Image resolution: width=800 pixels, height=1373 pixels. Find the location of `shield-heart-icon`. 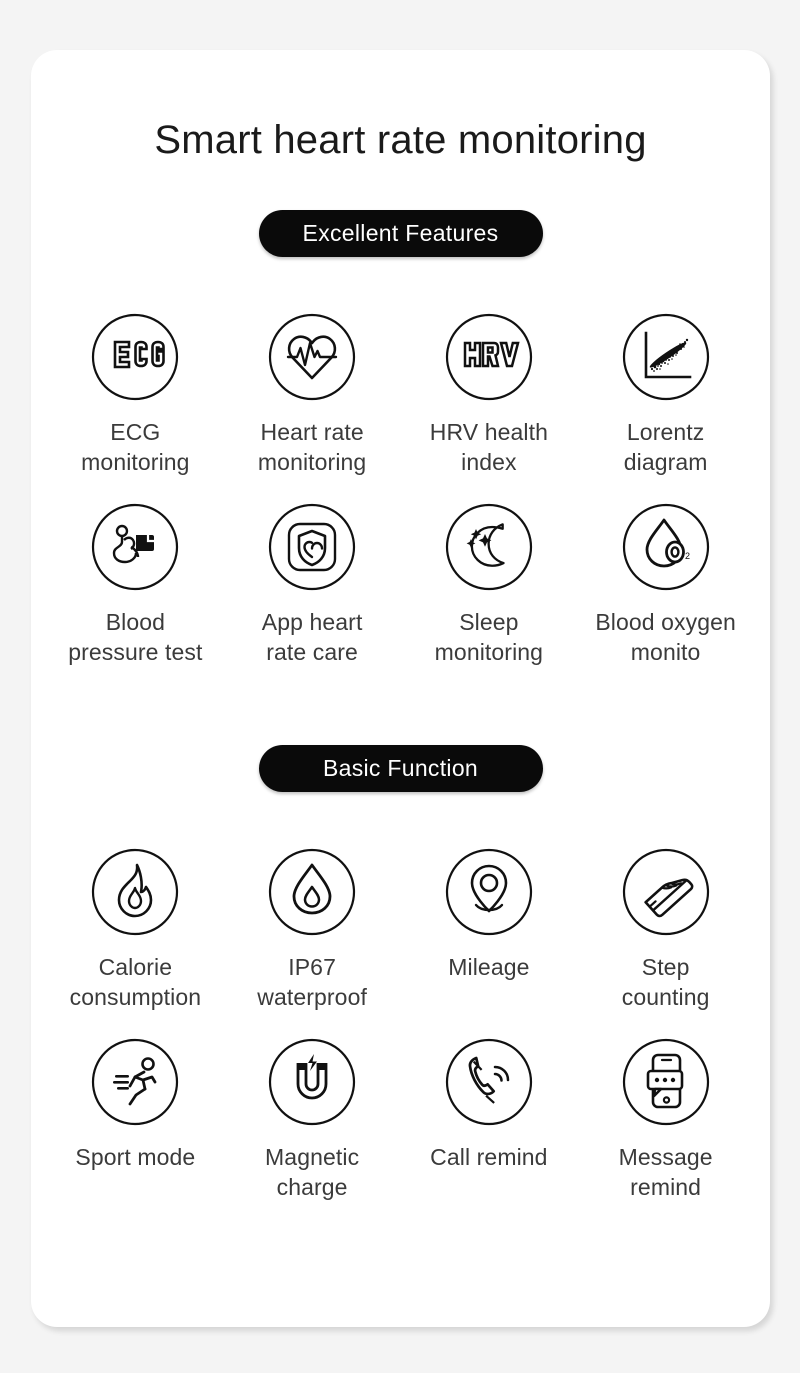

shield-heart-icon is located at coordinates (312, 547).